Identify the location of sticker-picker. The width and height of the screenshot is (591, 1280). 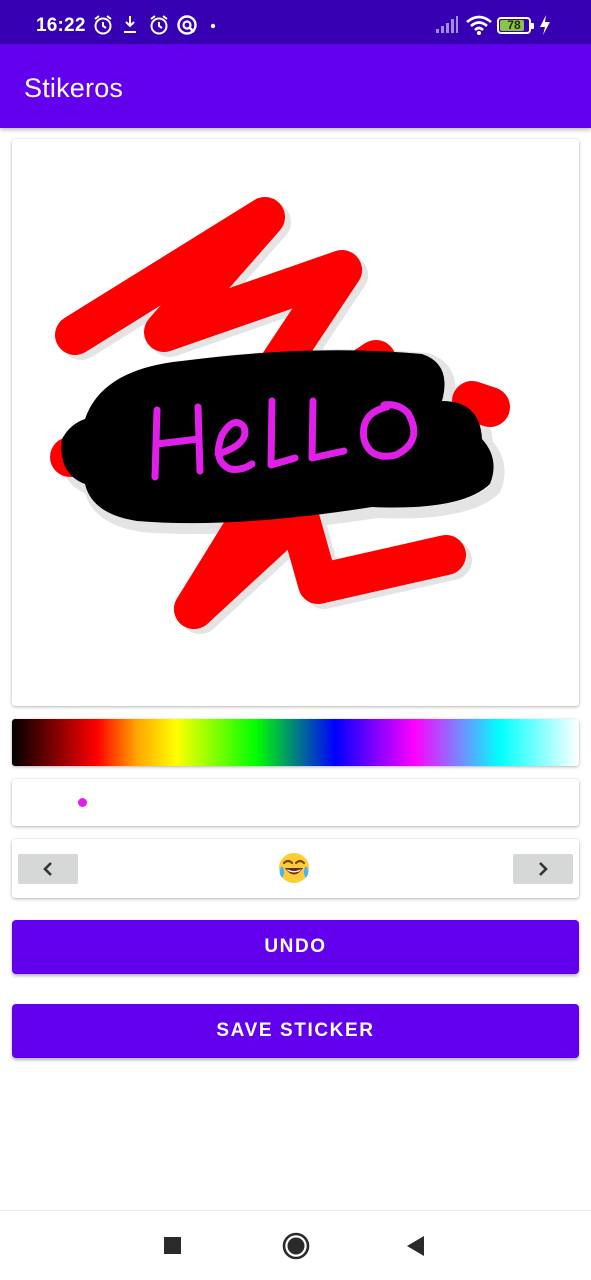
(295, 868).